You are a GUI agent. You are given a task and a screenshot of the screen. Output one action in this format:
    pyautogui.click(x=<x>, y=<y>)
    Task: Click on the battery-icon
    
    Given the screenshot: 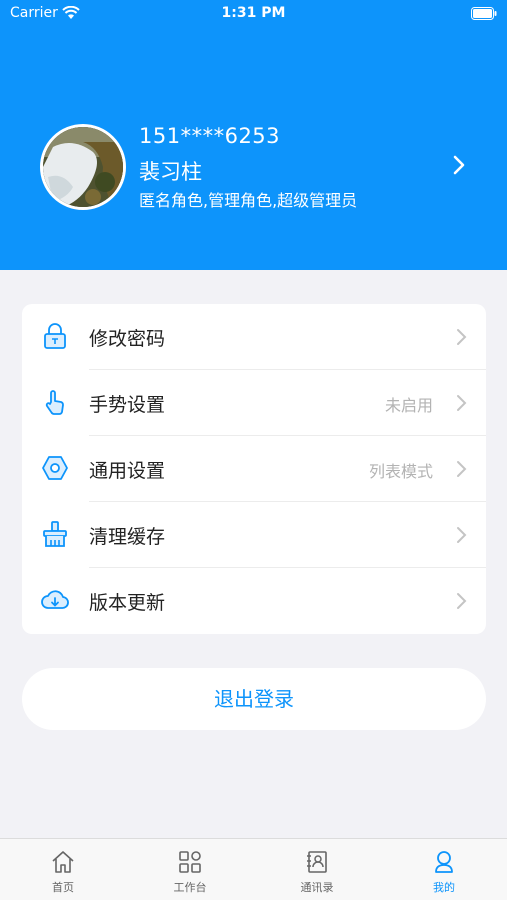 What is the action you would take?
    pyautogui.click(x=484, y=13)
    